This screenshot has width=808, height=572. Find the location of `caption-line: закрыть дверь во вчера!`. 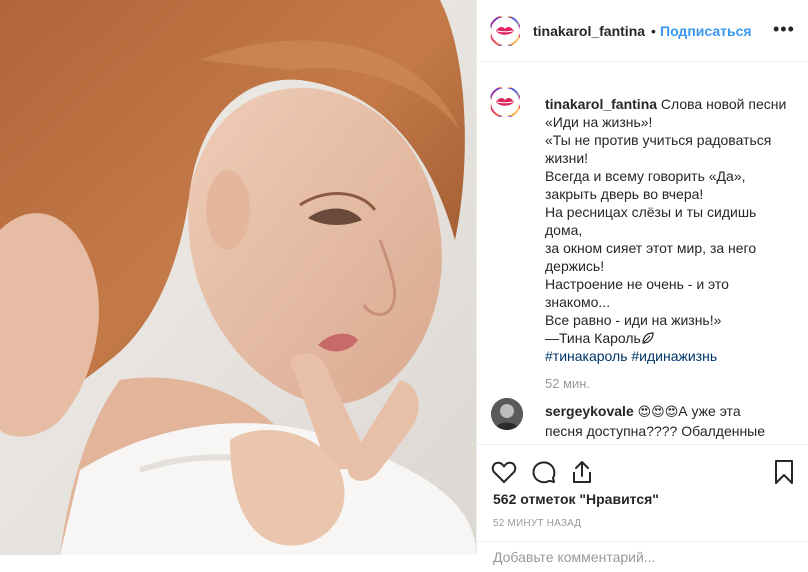

caption-line: закрыть дверь во вчера! is located at coordinates (624, 194).